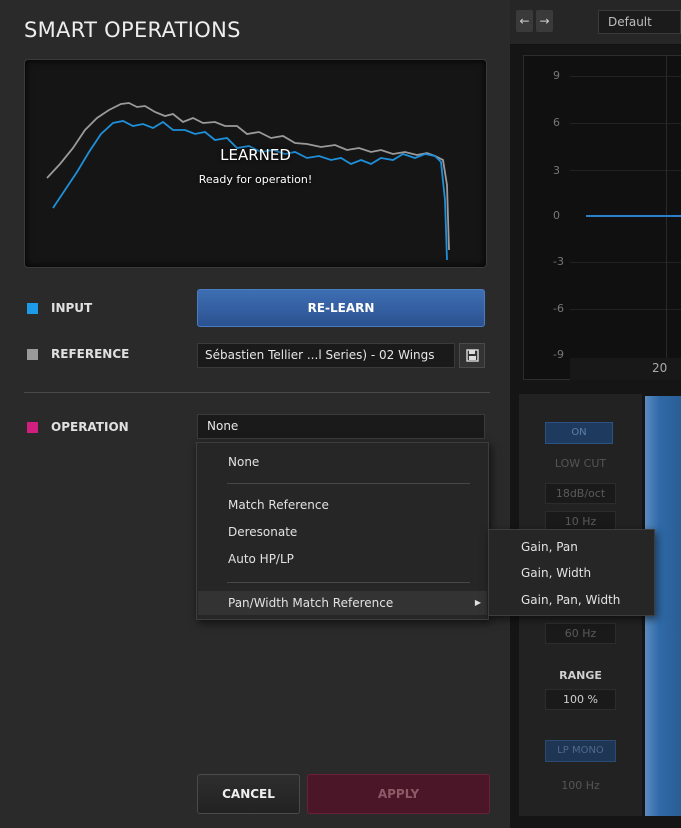 The image size is (681, 828). What do you see at coordinates (257, 392) in the screenshot?
I see `divider` at bounding box center [257, 392].